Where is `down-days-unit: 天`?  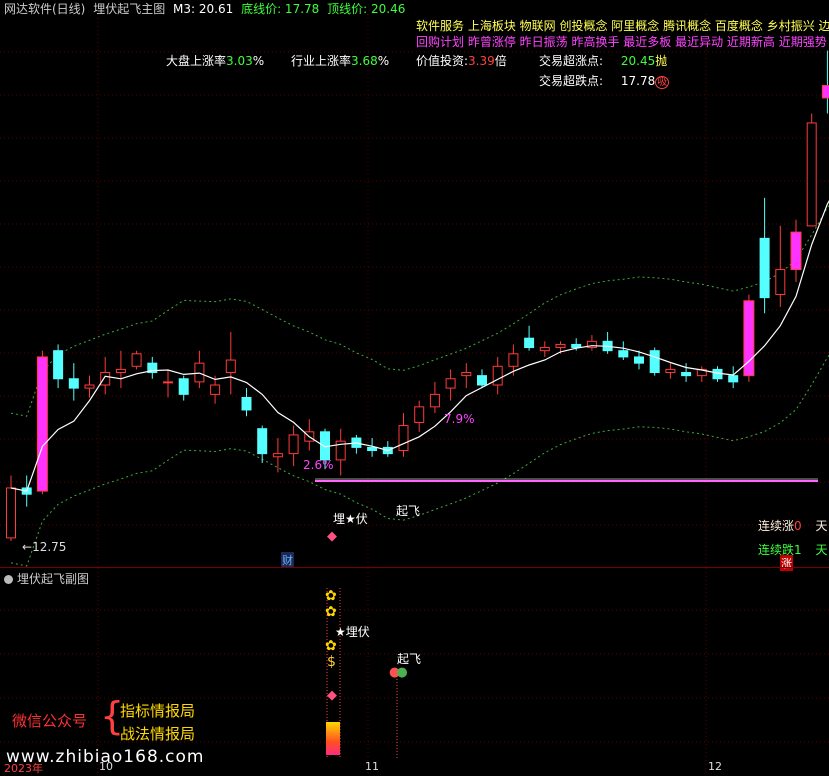 down-days-unit: 天 is located at coordinates (821, 550).